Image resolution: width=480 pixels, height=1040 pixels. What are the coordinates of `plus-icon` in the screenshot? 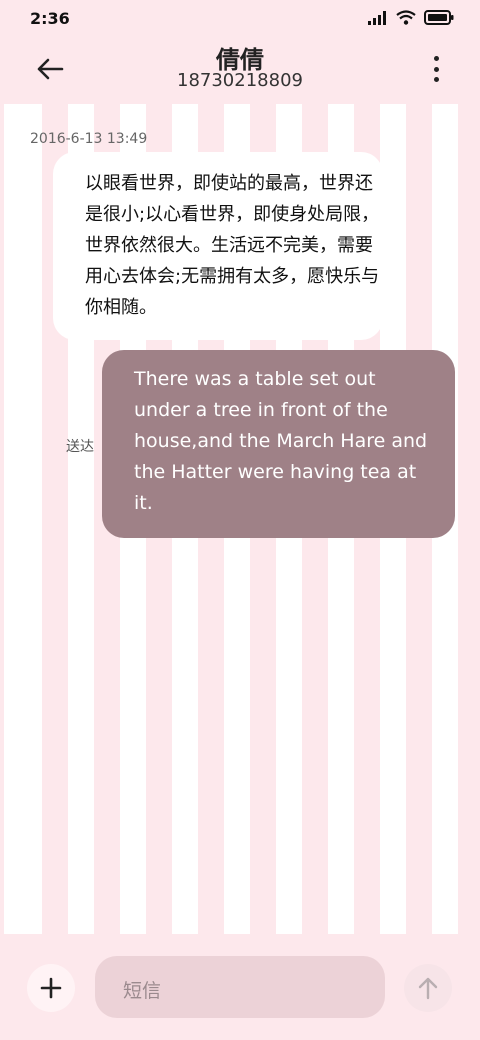 It's located at (51, 988).